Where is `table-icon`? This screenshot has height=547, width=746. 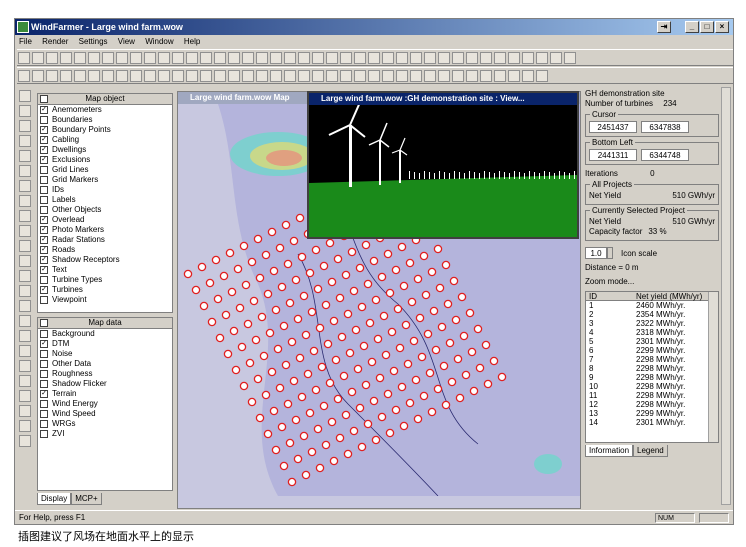 table-icon is located at coordinates (25, 426).